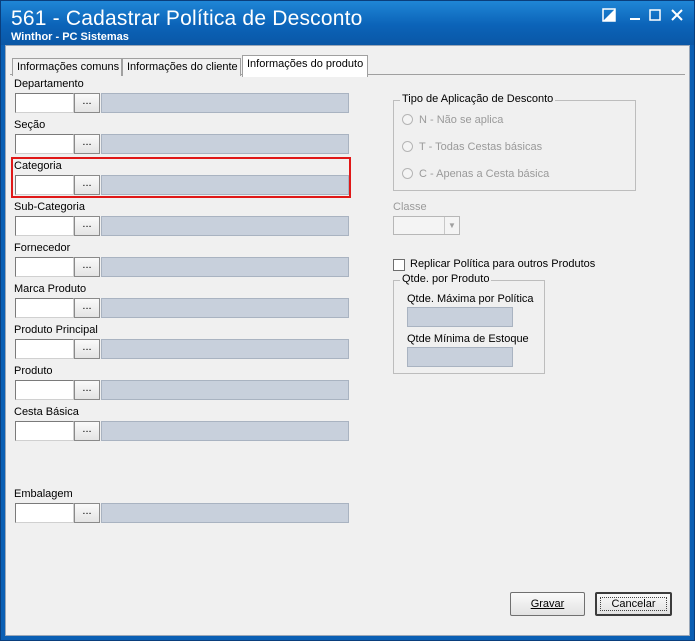  I want to click on tab-informacoes-comuns: Informações comuns, so click(67, 67).